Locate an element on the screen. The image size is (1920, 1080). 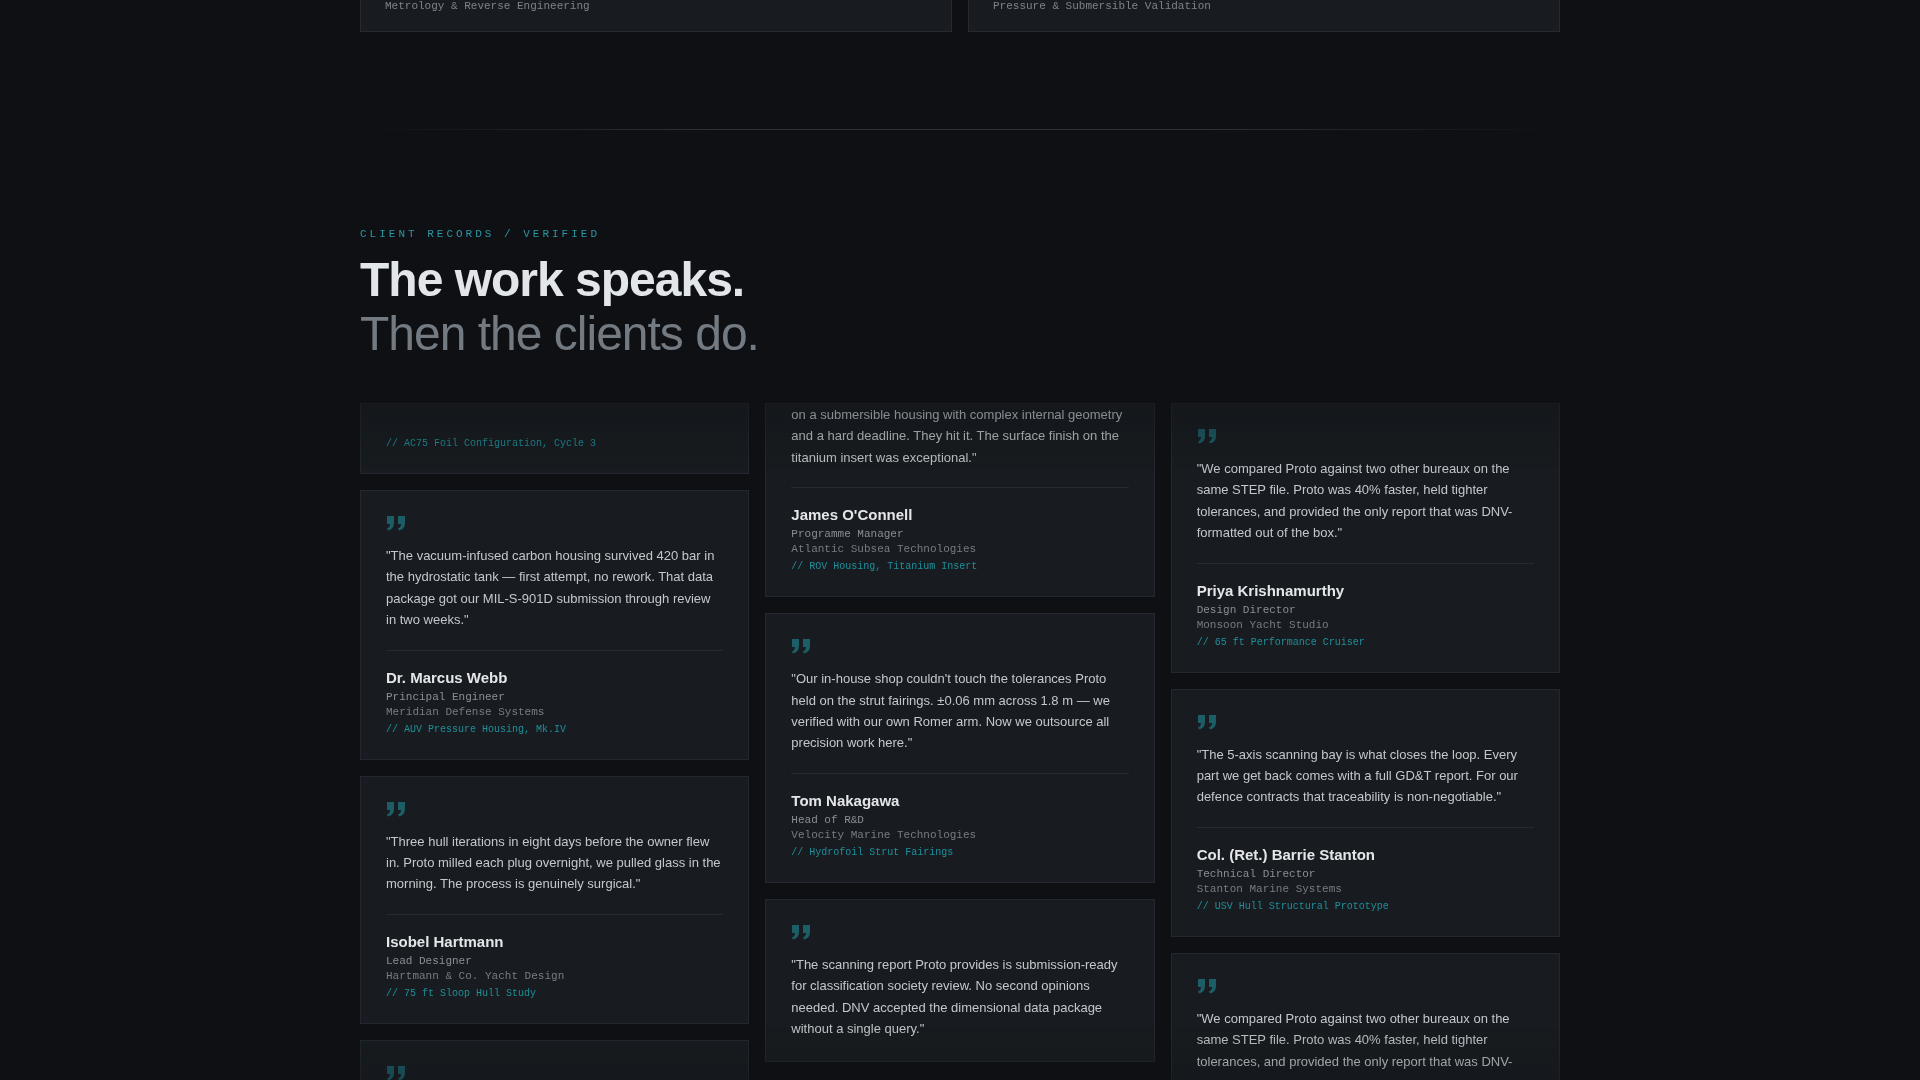
client-role: Design Director is located at coordinates (1246, 610).